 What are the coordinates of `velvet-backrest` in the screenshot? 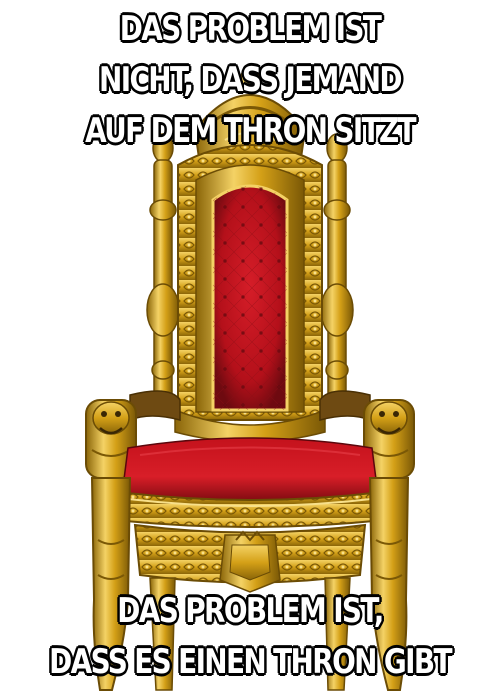 It's located at (250, 298).